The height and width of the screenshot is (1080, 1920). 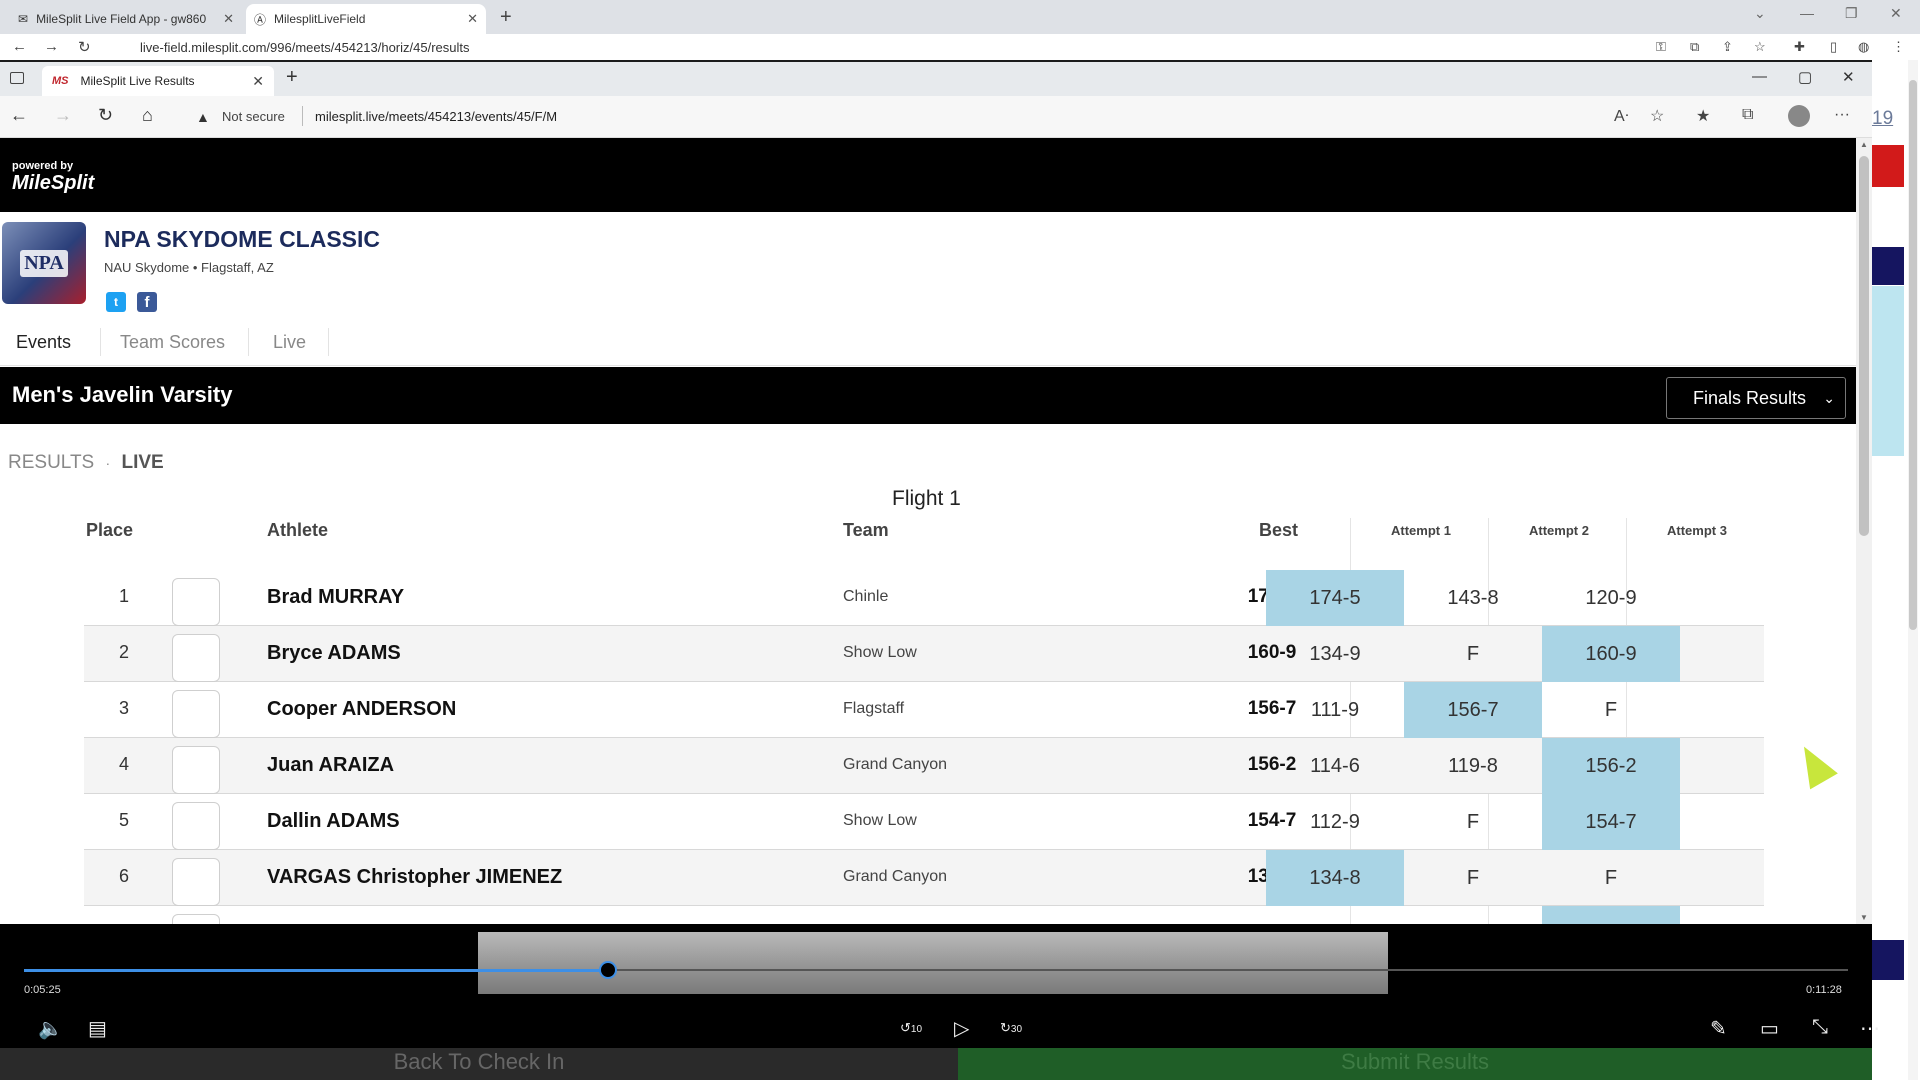 What do you see at coordinates (1760, 13) in the screenshot?
I see `chevron-down-icon: ⌄` at bounding box center [1760, 13].